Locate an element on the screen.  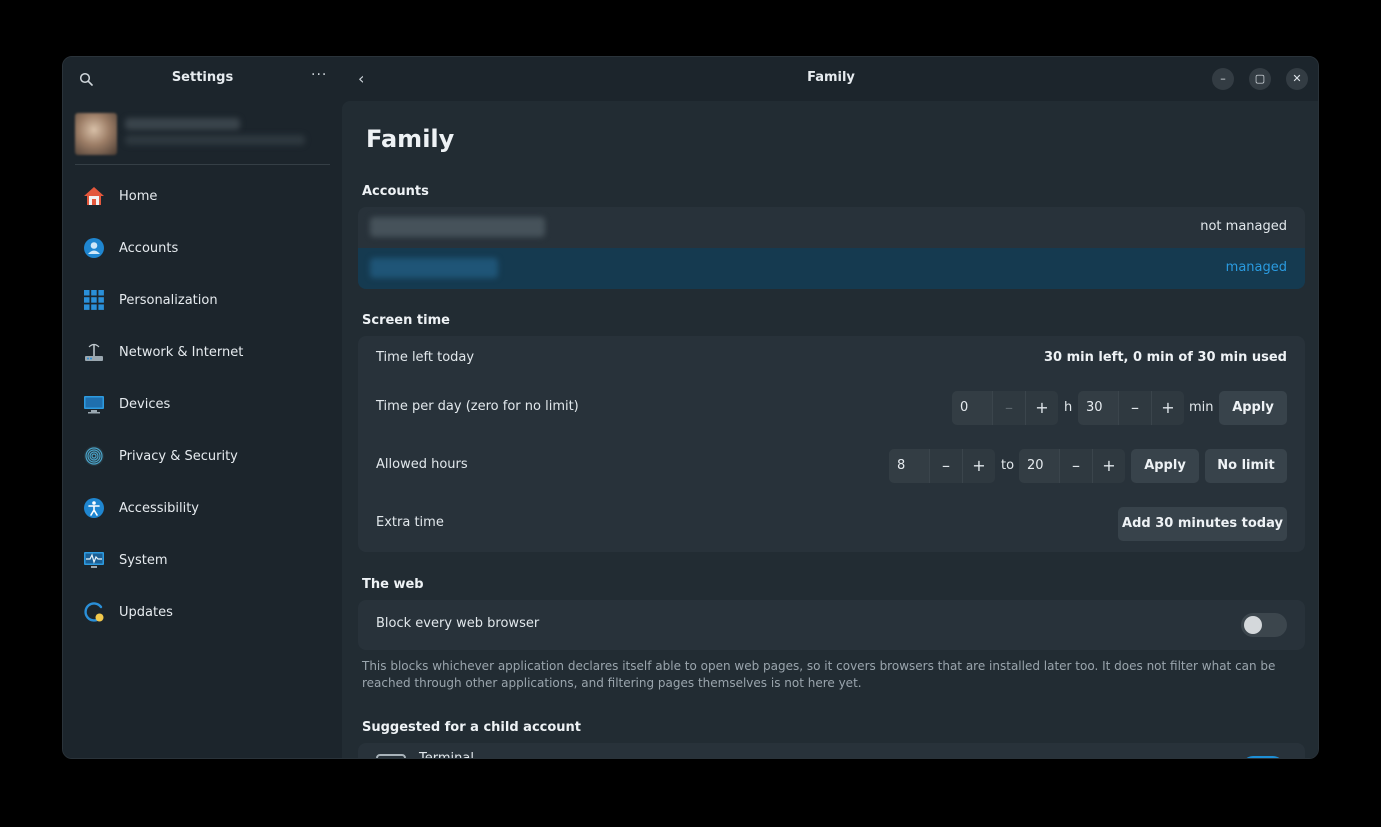
time-per-day-label: Time per day (zero for no limit) is located at coordinates (477, 406).